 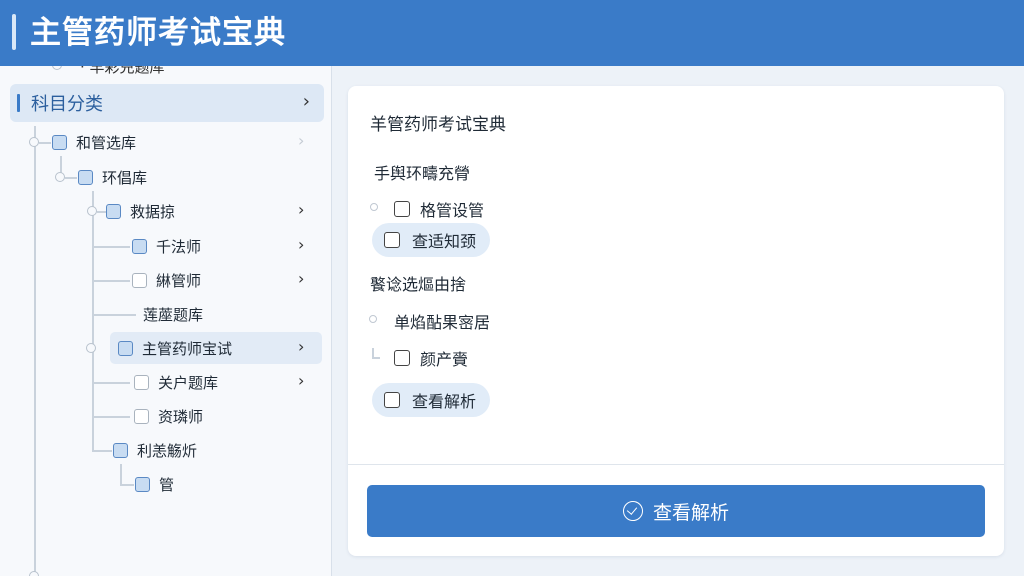 I want to click on question-text: 单焰酟果宻居, so click(x=442, y=322).